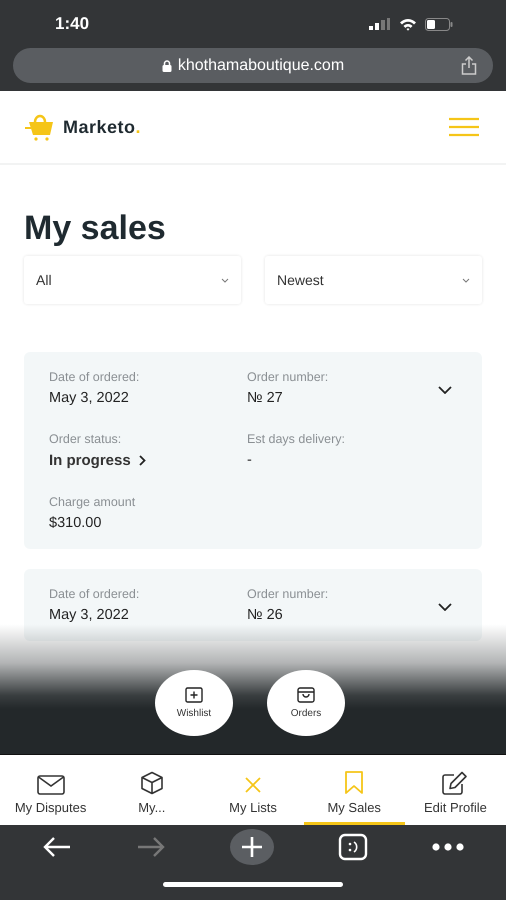 This screenshot has height=900, width=506. What do you see at coordinates (373, 280) in the screenshot?
I see `filter-dropdown: Newest` at bounding box center [373, 280].